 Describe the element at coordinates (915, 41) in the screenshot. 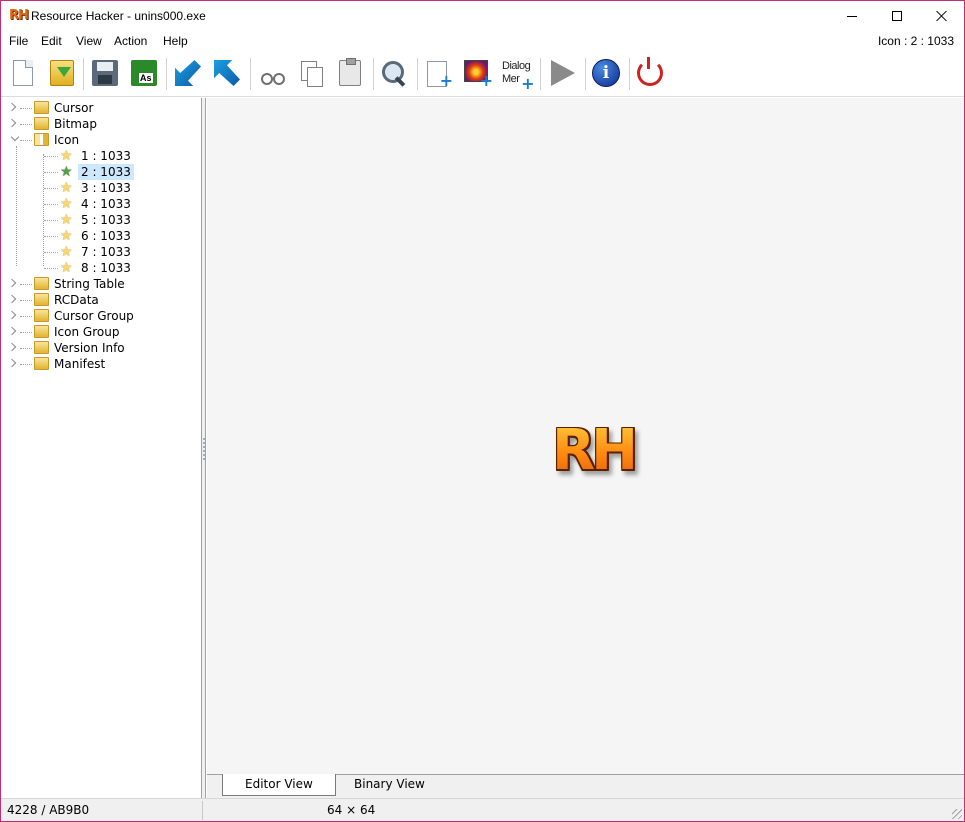

I see `current-resource-indicator: Icon : 2 : 1033` at that location.